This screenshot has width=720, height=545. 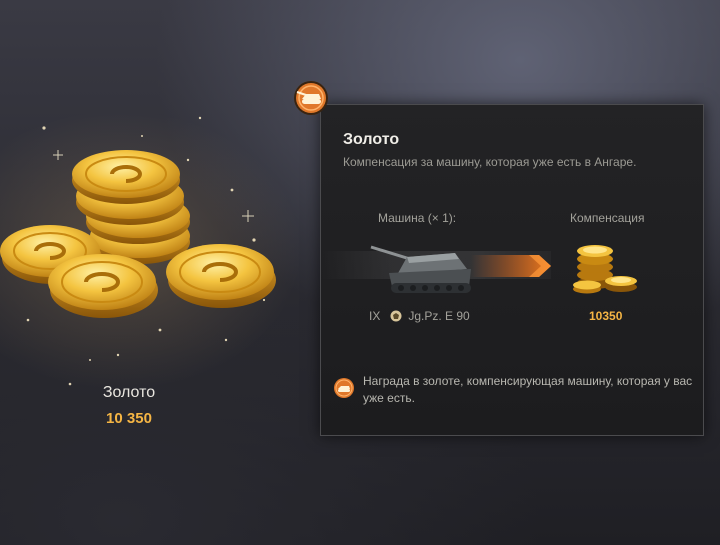 I want to click on reward-amount: 10 350, so click(x=129, y=418).